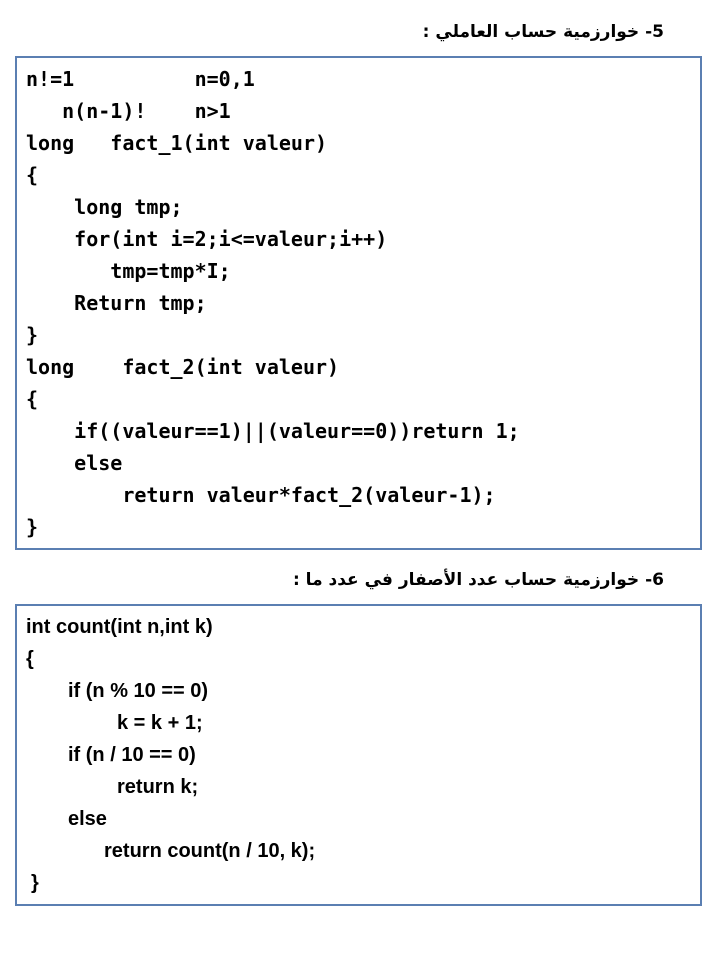  Describe the element at coordinates (210, 851) in the screenshot. I see `code-line: return count(n / 10, k);` at that location.